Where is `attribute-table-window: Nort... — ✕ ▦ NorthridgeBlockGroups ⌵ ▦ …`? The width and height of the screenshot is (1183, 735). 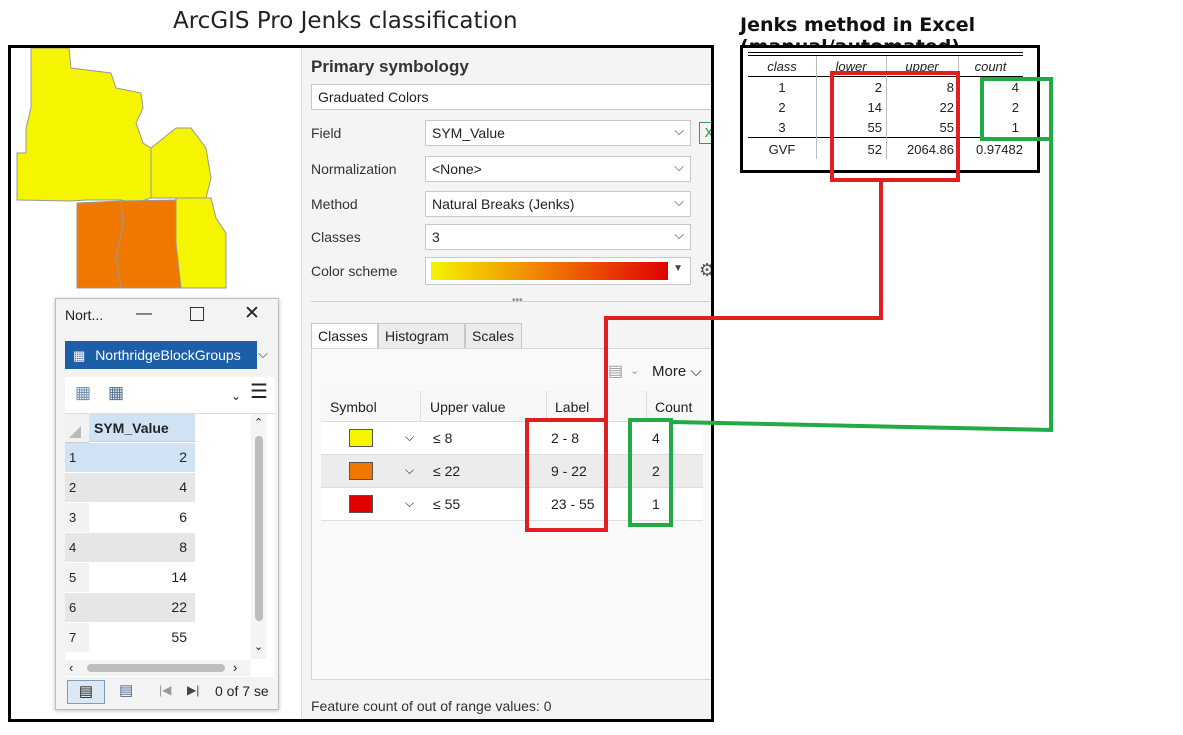
attribute-table-window: Nort... — ✕ ▦ NorthridgeBlockGroups ⌵ ▦ … is located at coordinates (167, 504).